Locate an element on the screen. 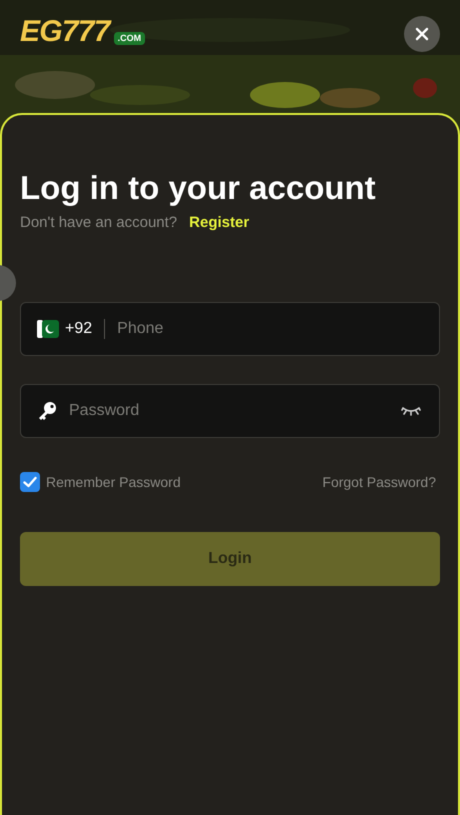  register-link: Register is located at coordinates (219, 223).